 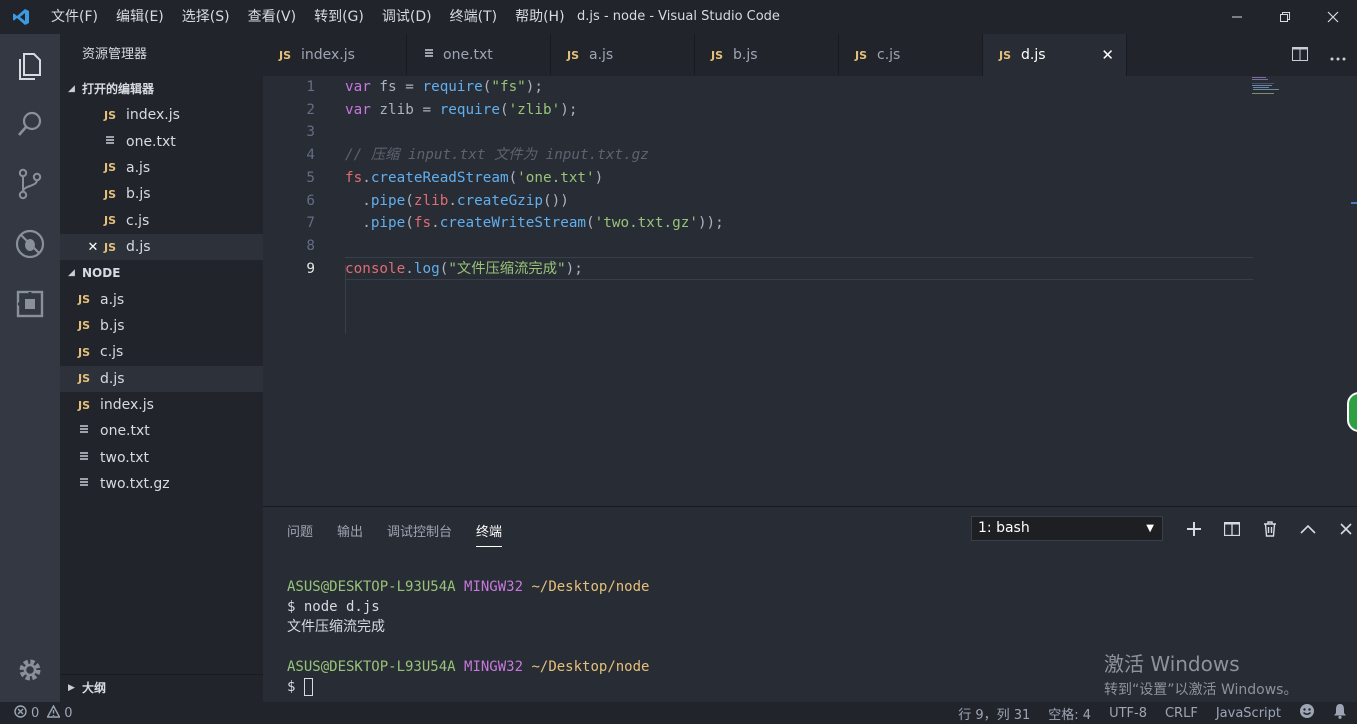 I want to click on open-editor-item-one-txt: one.txt, so click(x=161, y=141).